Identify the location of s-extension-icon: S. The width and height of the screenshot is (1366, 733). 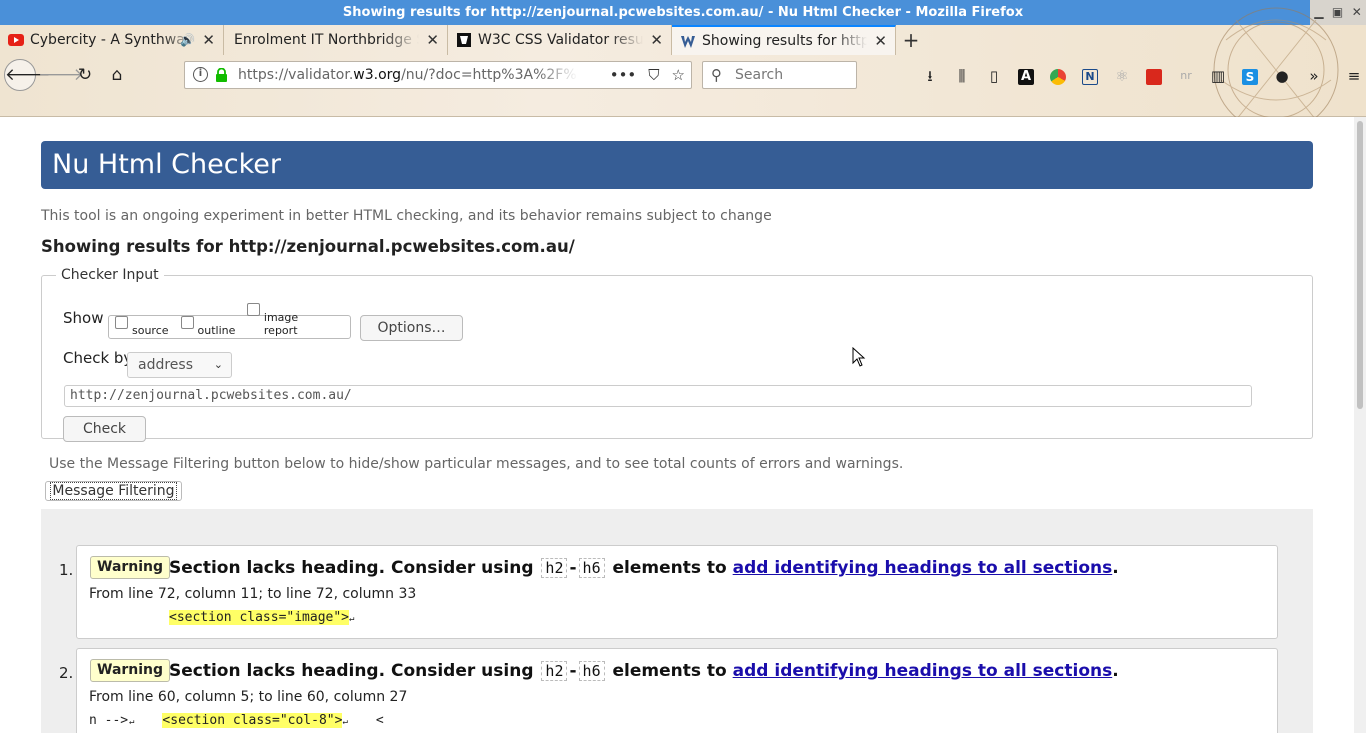
(1250, 76).